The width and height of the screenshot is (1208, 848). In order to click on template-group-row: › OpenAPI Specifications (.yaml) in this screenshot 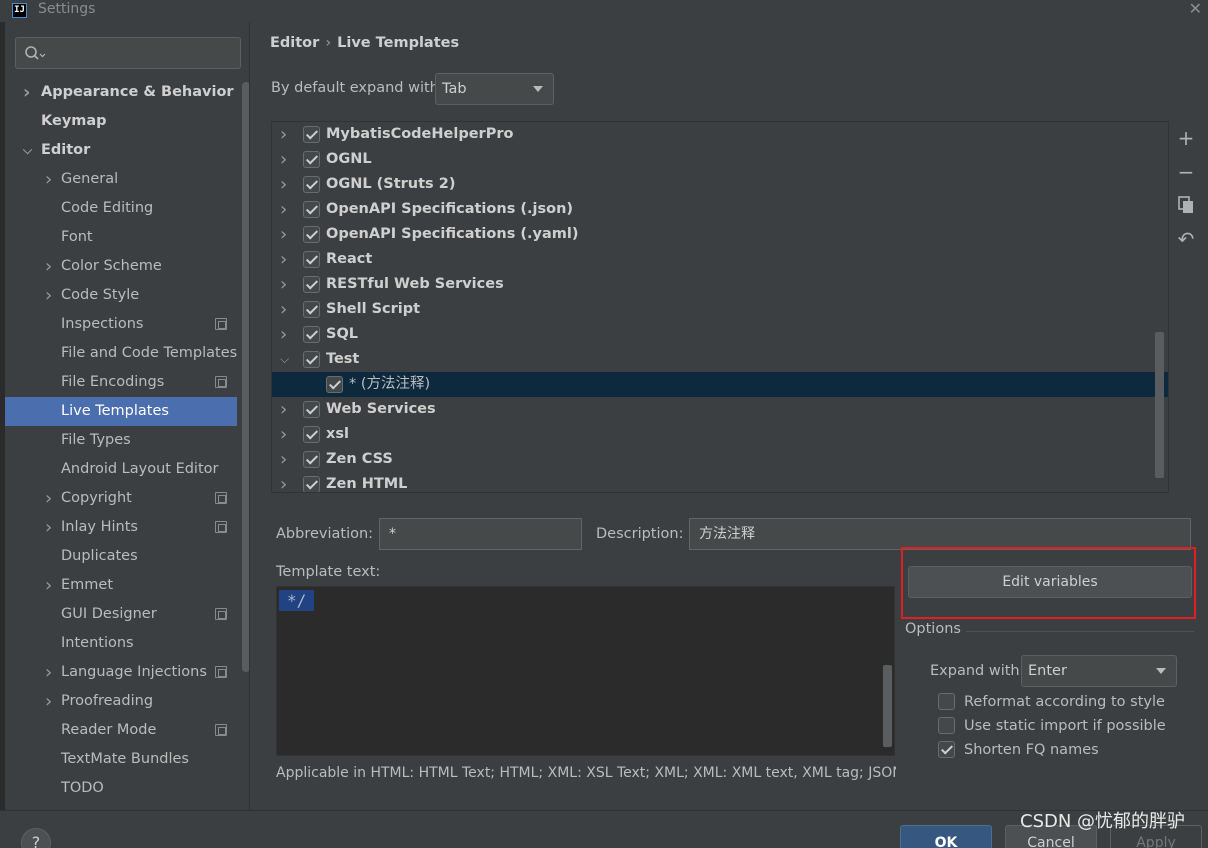, I will do `click(720, 234)`.